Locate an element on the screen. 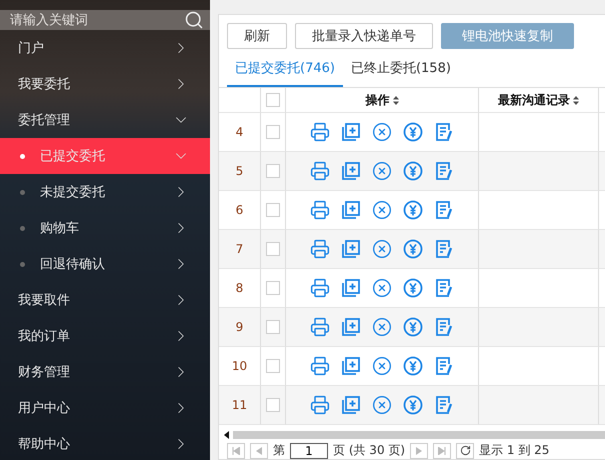 Image resolution: width=605 pixels, height=460 pixels. scrollbar is located at coordinates (419, 435).